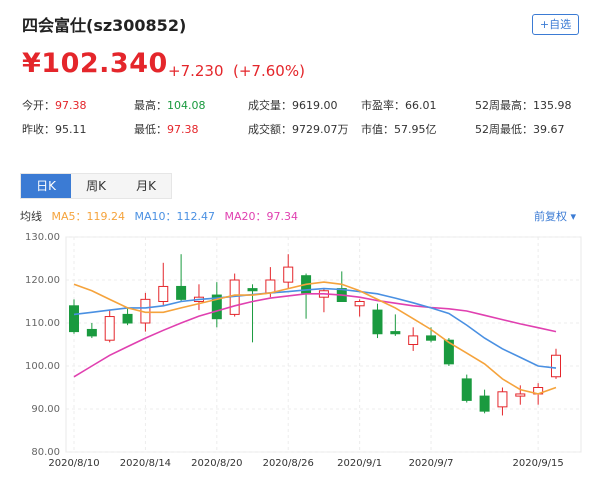 The height and width of the screenshot is (477, 589). Describe the element at coordinates (431, 463) in the screenshot. I see `x-tick-label: 2020/9/7` at that location.